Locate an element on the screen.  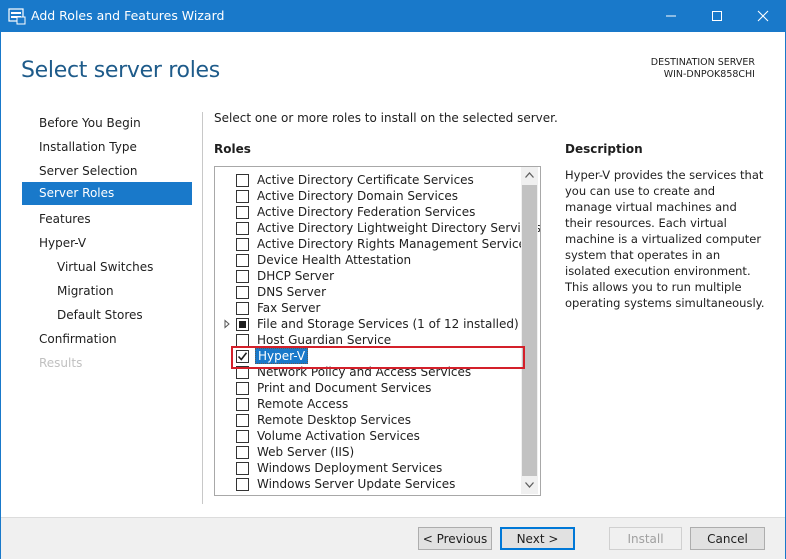
nav-item-confirmation: Confirmation is located at coordinates (107, 339).